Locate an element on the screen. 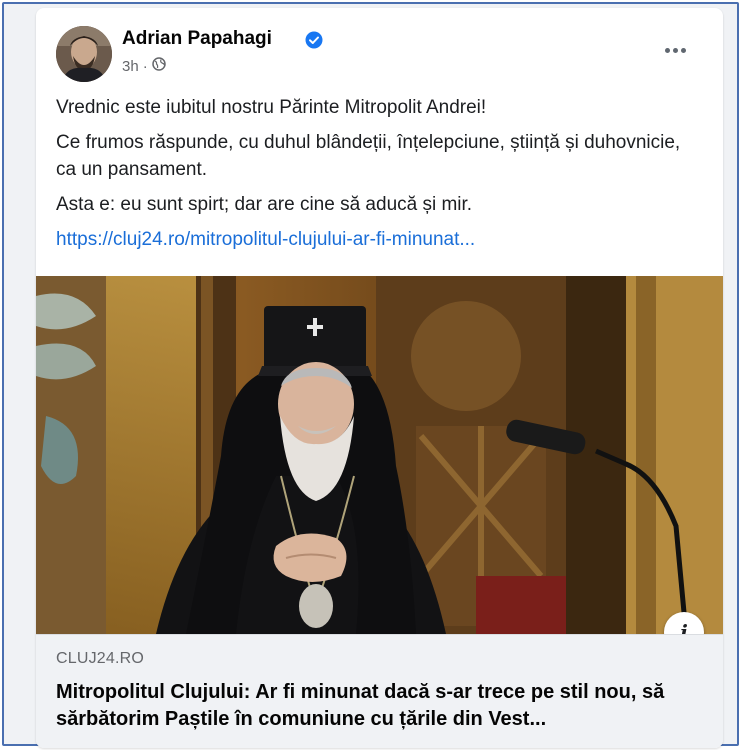  author-avatar is located at coordinates (84, 54).